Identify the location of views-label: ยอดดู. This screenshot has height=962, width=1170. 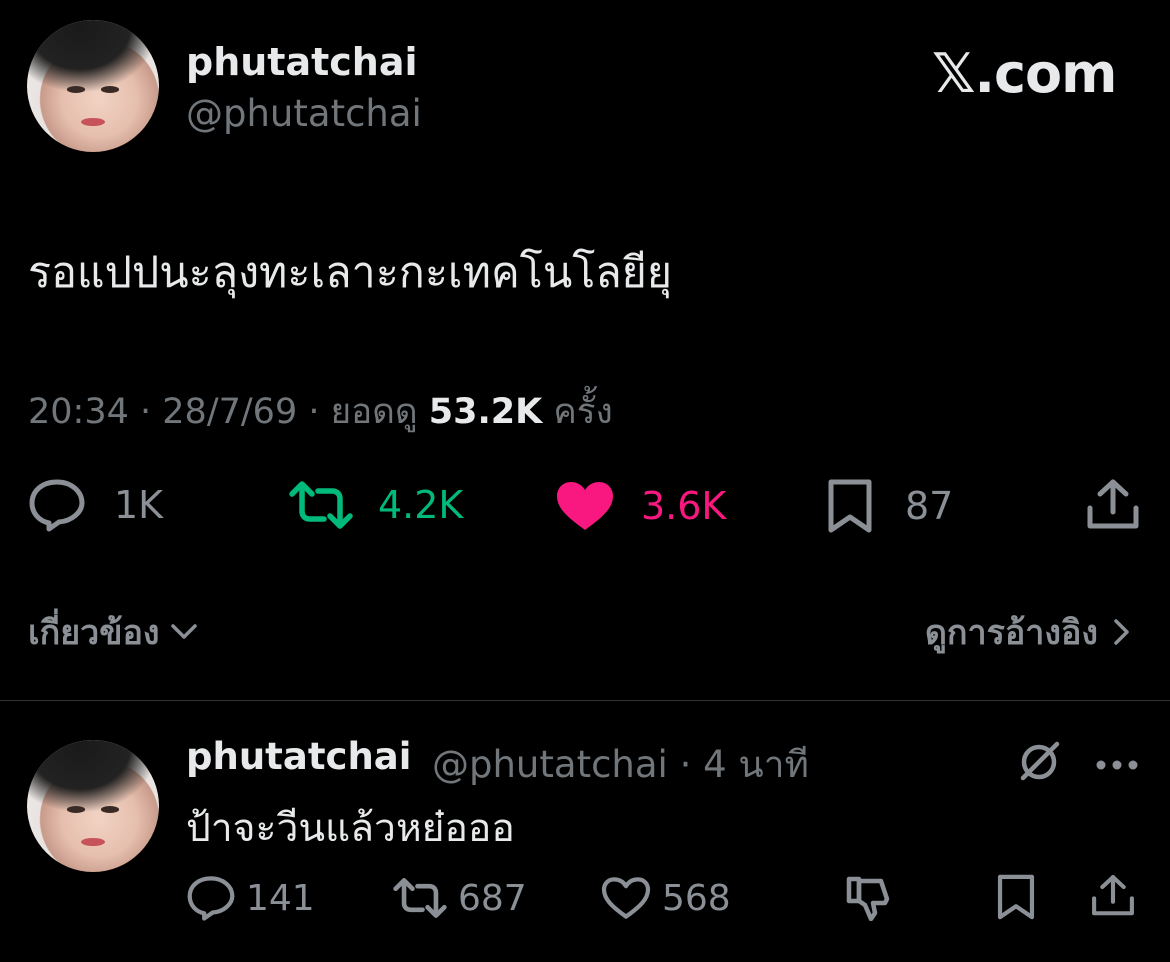
(374, 412).